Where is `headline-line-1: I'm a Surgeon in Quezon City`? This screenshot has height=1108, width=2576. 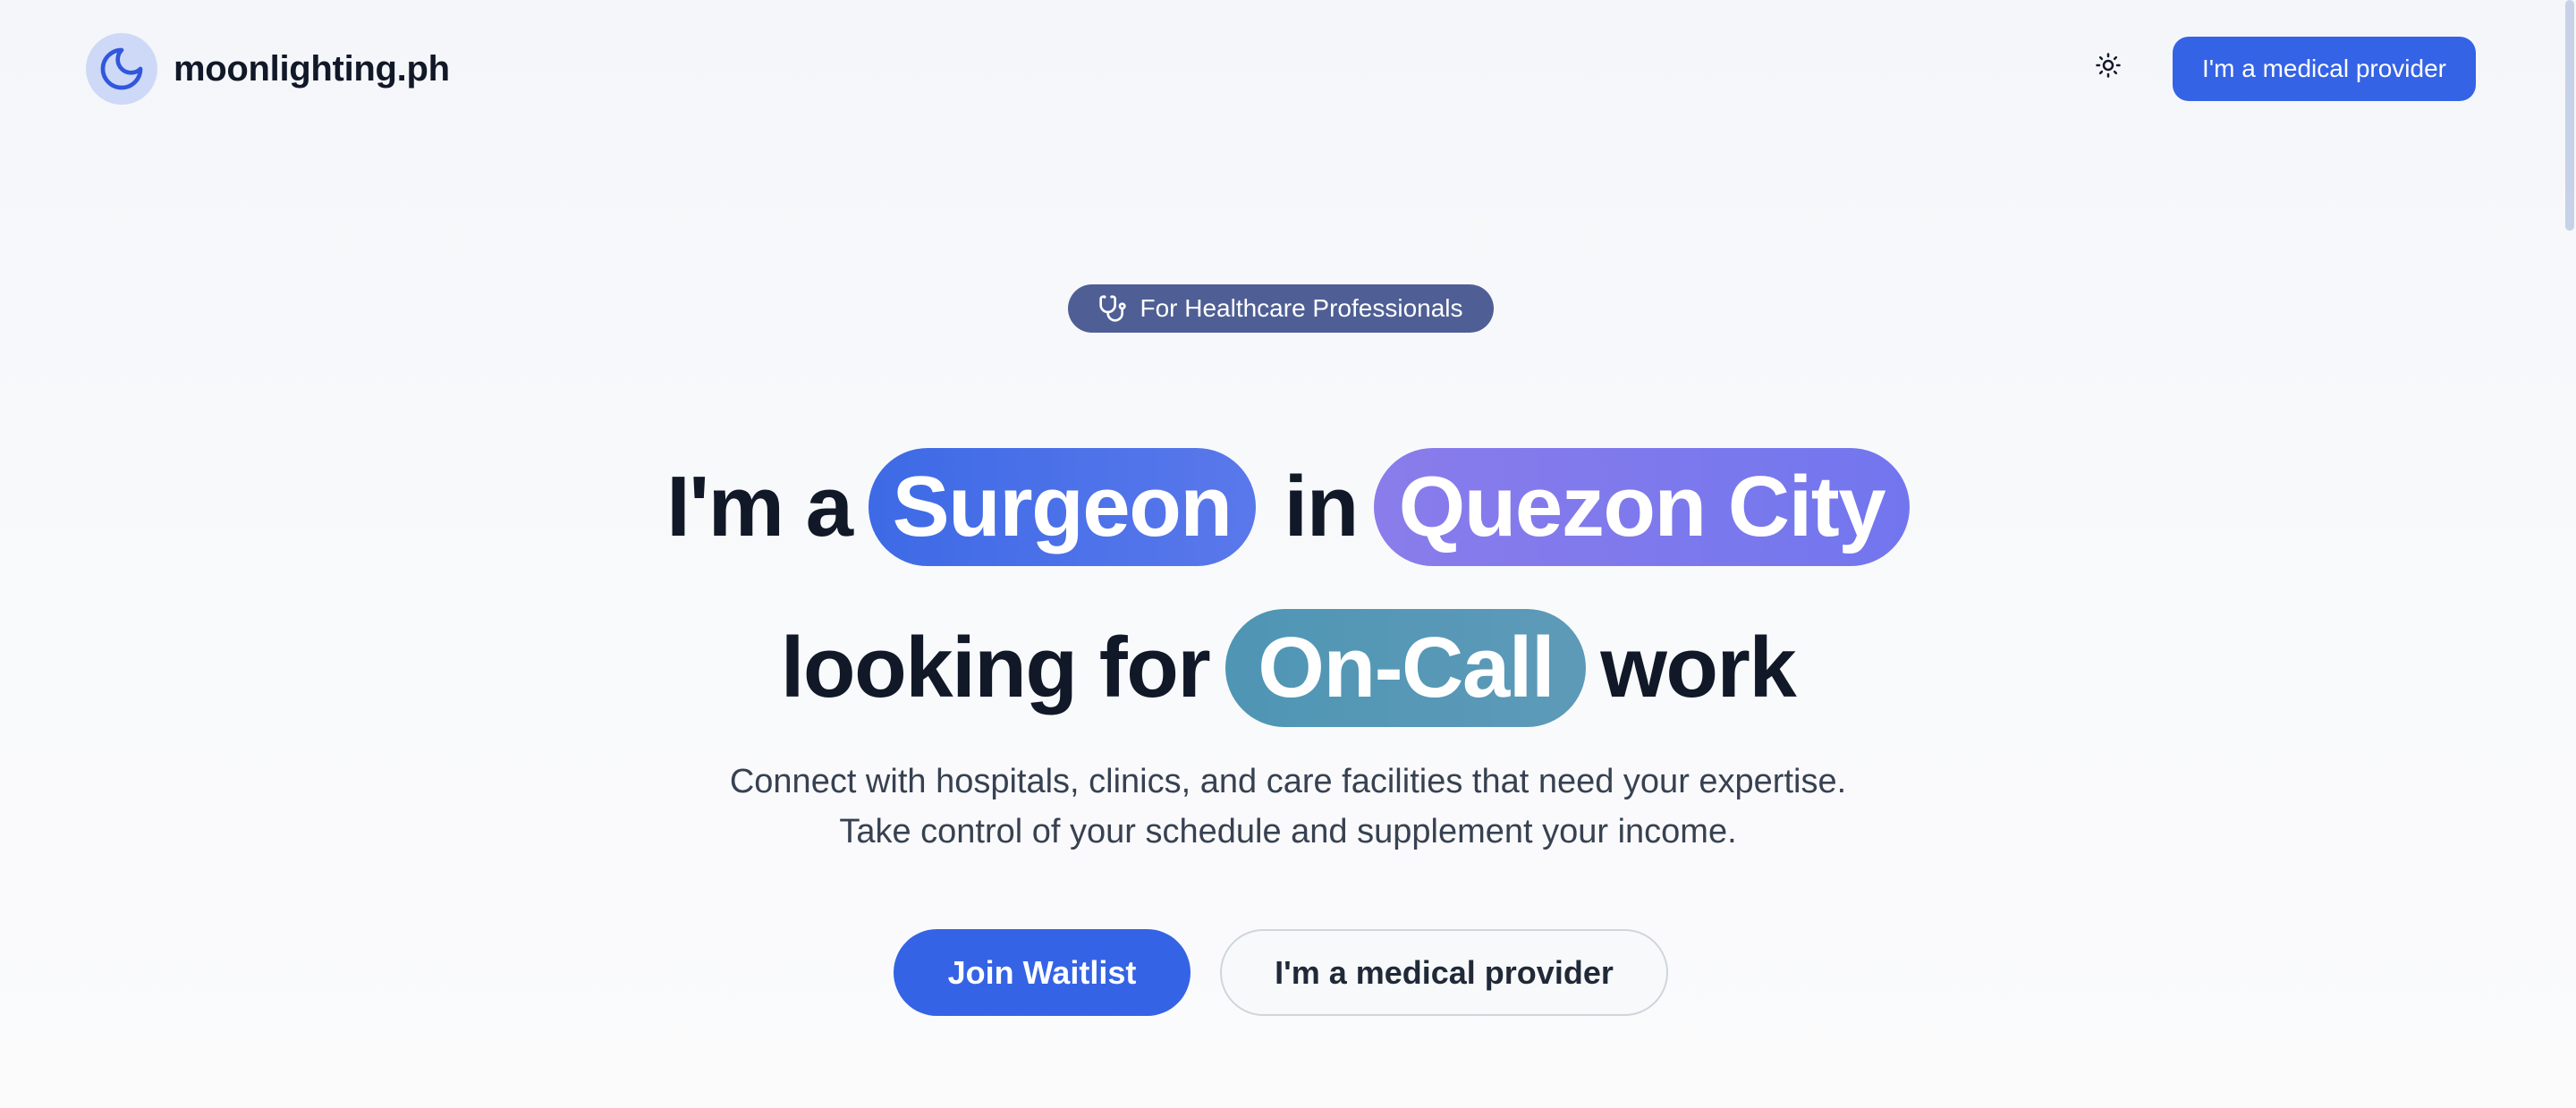
headline-line-1: I'm a Surgeon in Quezon City is located at coordinates (1288, 507).